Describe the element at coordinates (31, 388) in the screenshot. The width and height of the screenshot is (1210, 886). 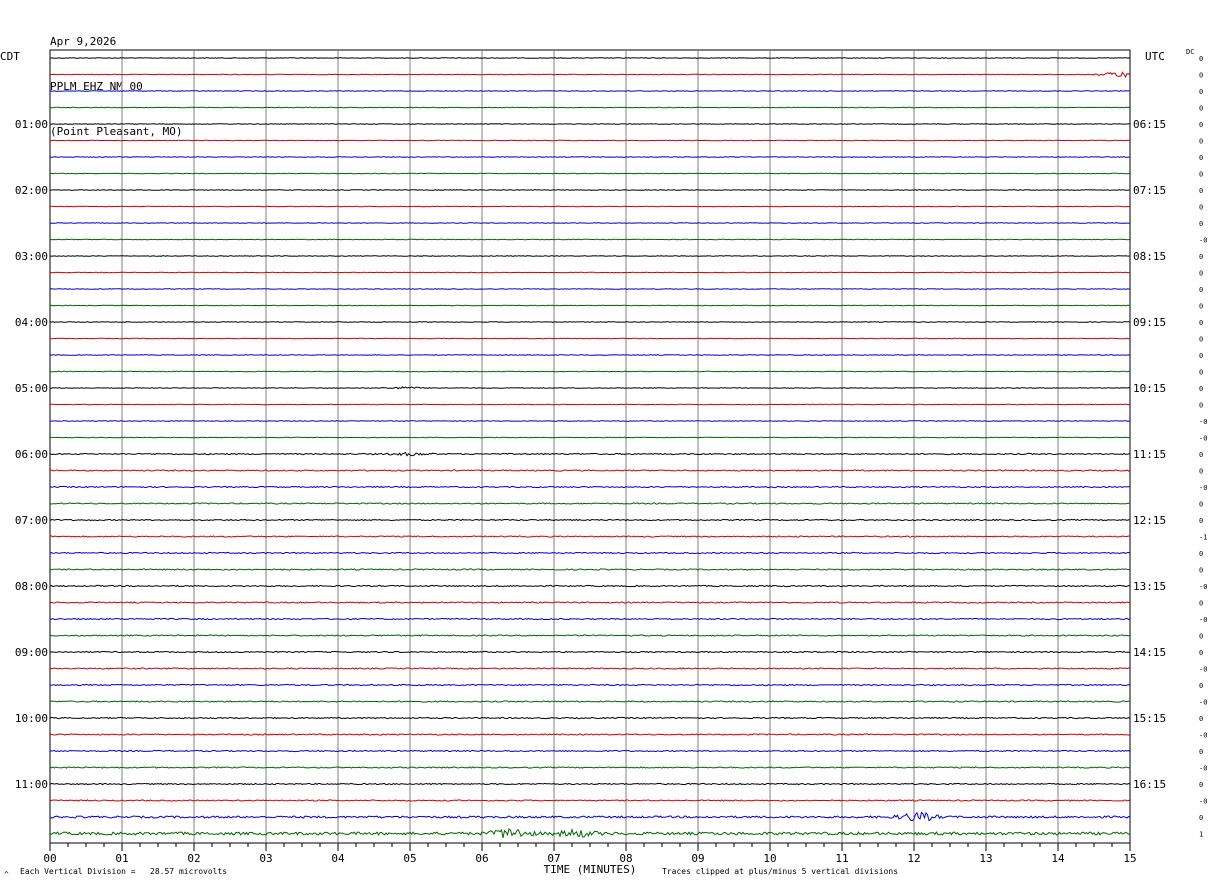
I see `cdt-hour-label: 05:00` at that location.